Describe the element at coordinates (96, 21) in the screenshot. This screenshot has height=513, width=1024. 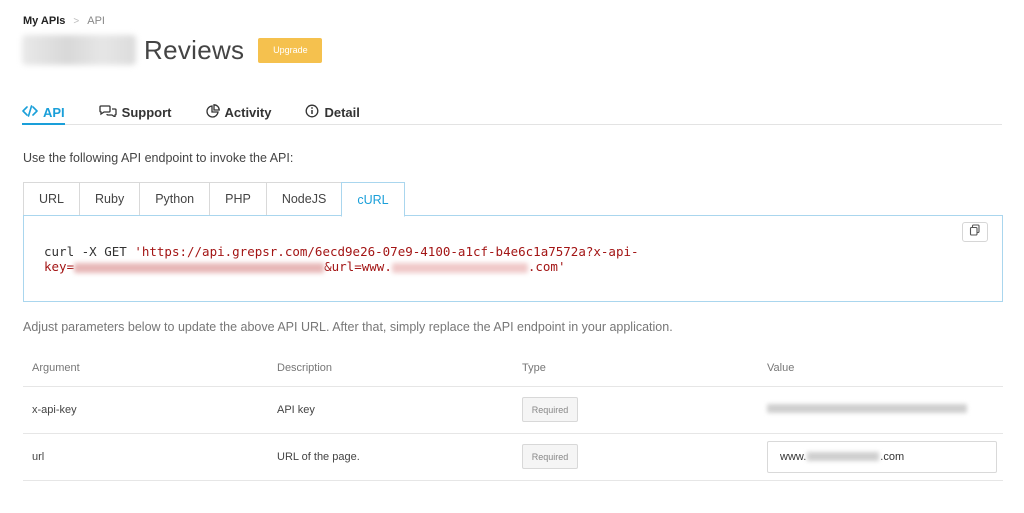
I see `breadcrumb-current: API` at that location.